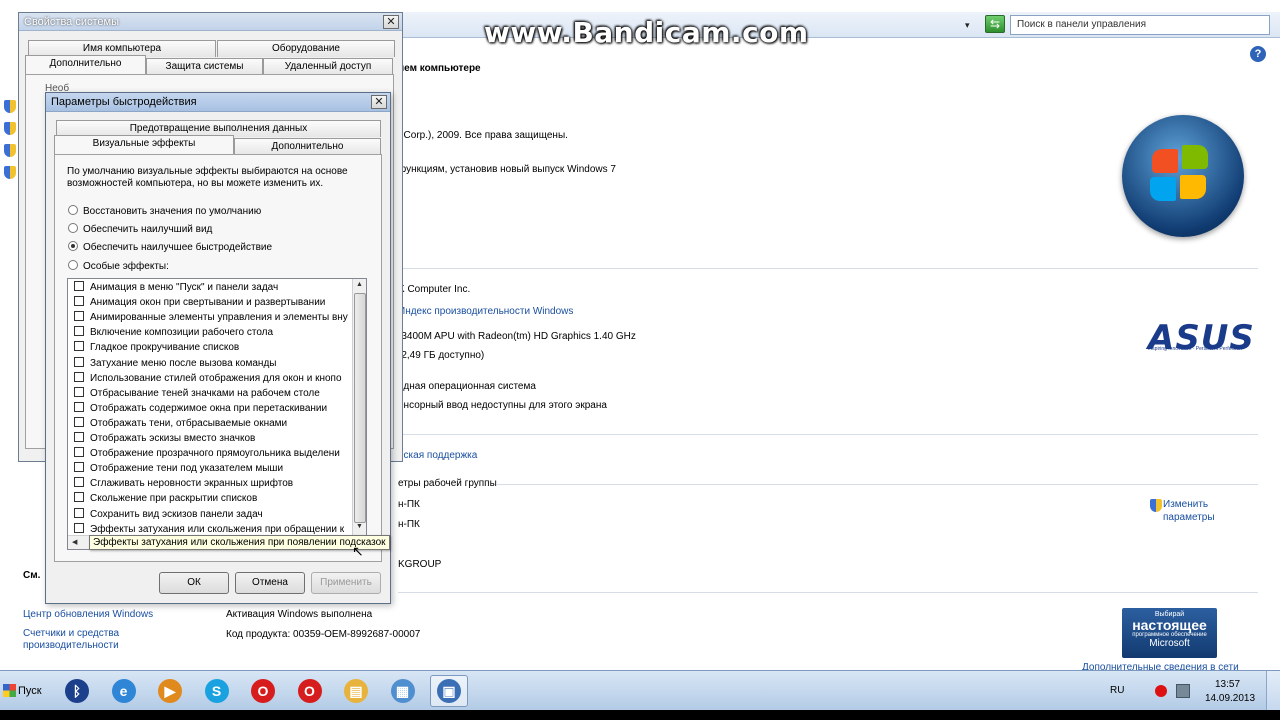  I want to click on scroll-left-icon: ◀, so click(74, 542).